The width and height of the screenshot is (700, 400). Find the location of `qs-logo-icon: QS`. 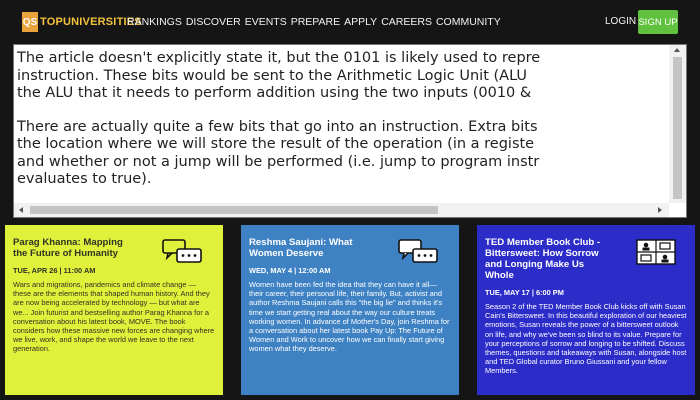

qs-logo-icon: QS is located at coordinates (30, 22).